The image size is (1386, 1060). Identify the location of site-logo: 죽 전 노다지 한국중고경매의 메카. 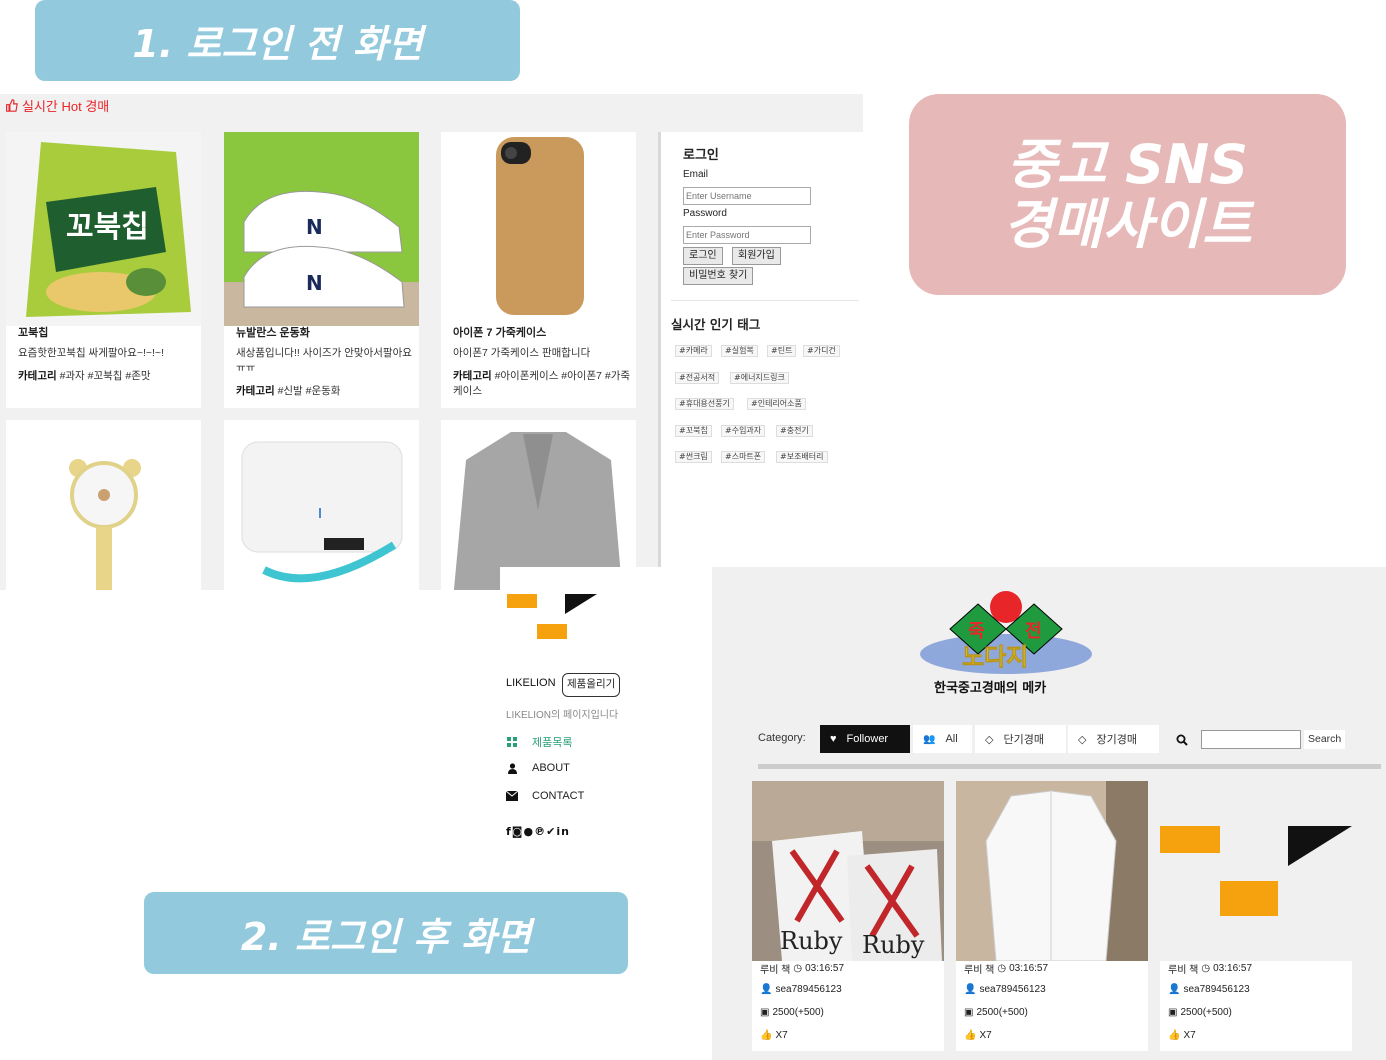
(1008, 645).